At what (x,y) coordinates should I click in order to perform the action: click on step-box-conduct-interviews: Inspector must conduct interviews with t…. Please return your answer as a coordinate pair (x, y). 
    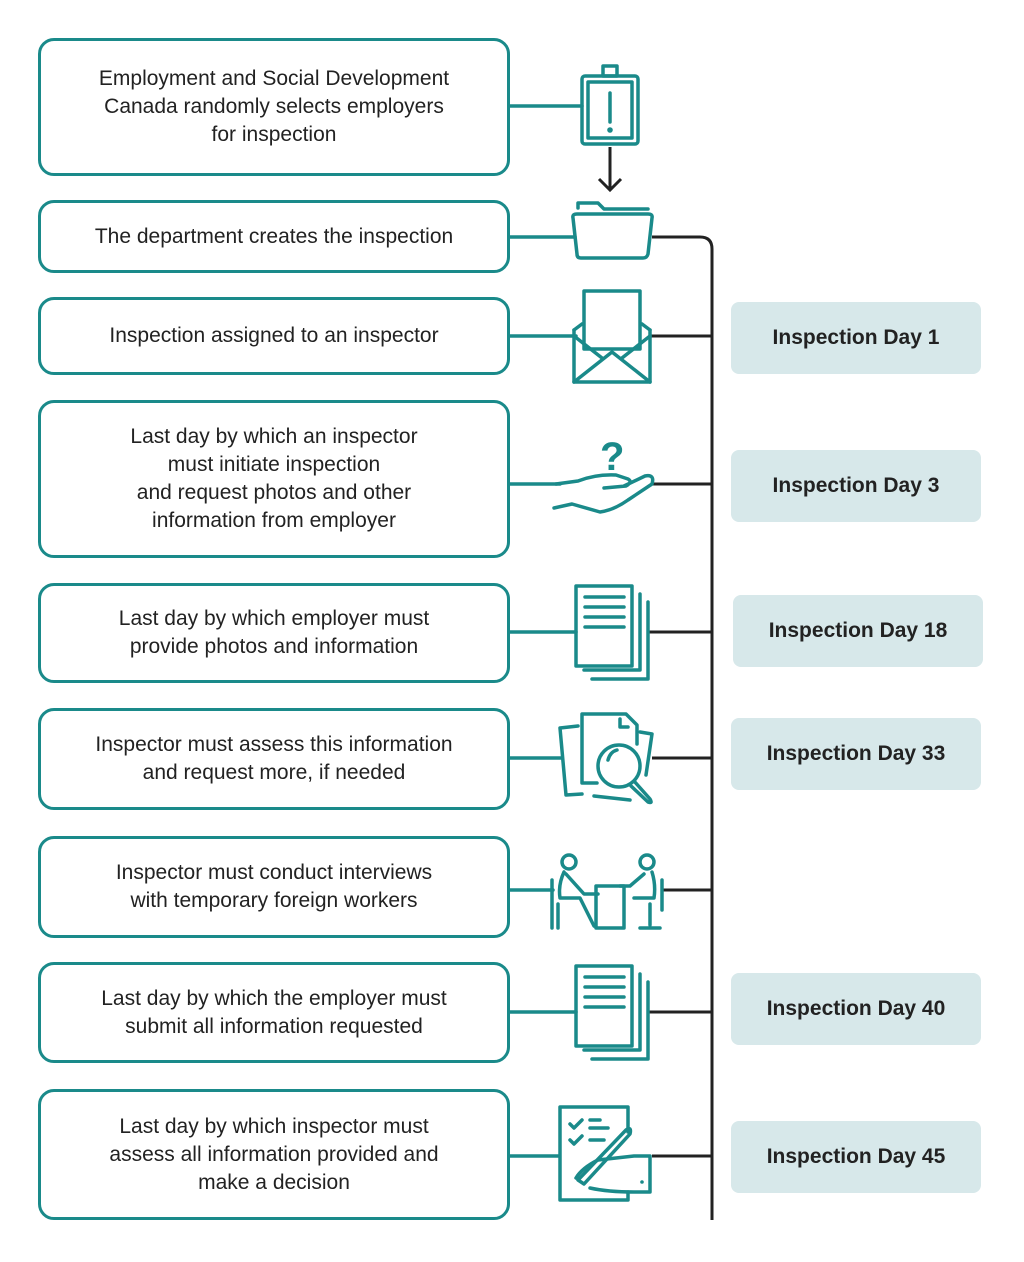
    Looking at the image, I should click on (274, 887).